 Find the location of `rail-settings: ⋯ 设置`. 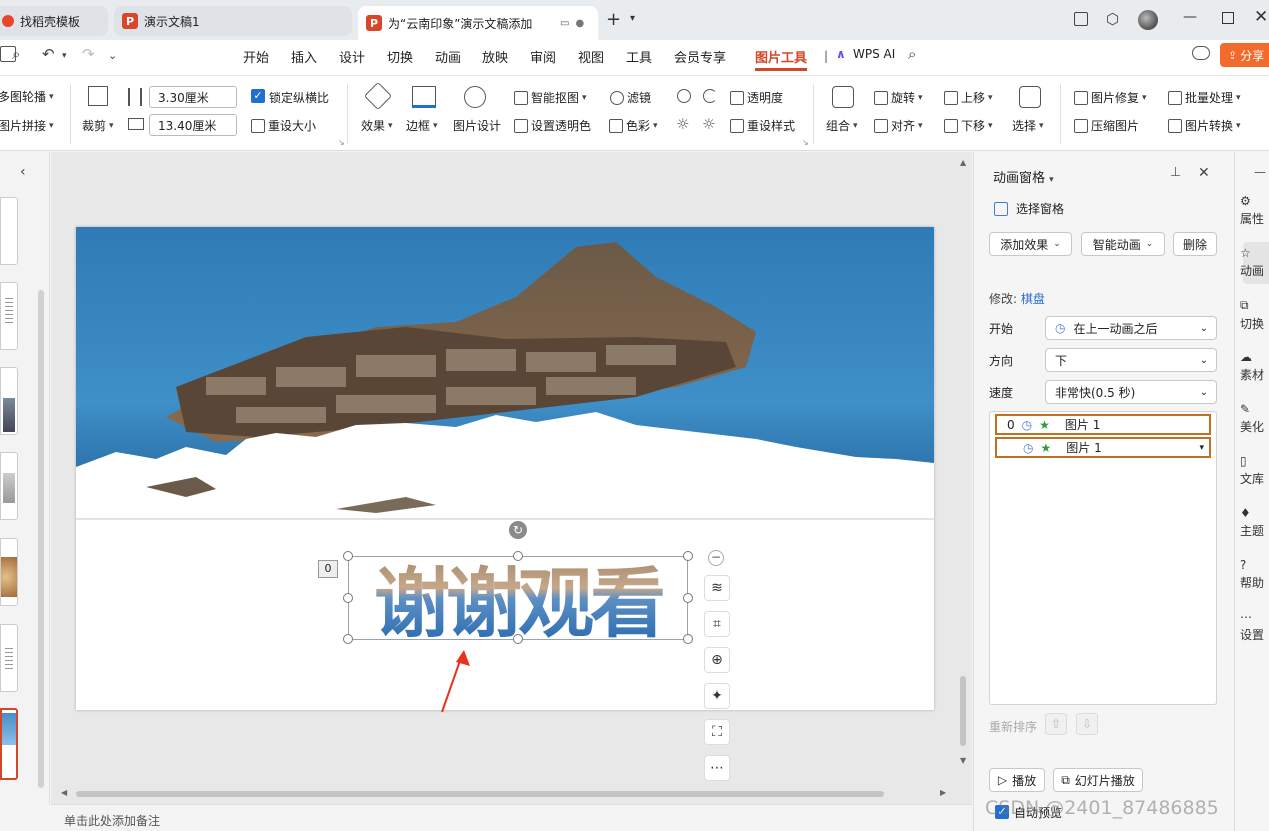

rail-settings: ⋯ 设置 is located at coordinates (1252, 626).